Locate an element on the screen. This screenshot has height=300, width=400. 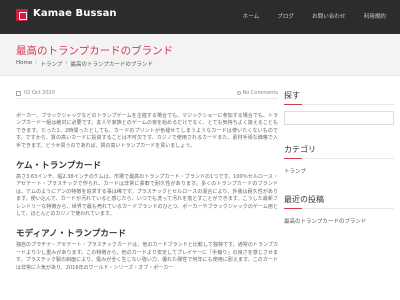
recent-posts-widget-title: 最近の投稿 is located at coordinates (339, 201).